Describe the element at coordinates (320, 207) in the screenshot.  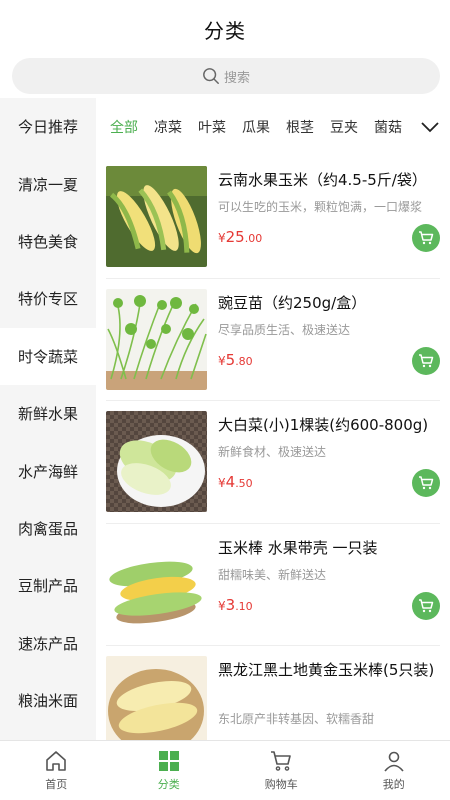
I see `product-desc: 可以生吃的玉米，颗粒饱满，一口爆浆` at that location.